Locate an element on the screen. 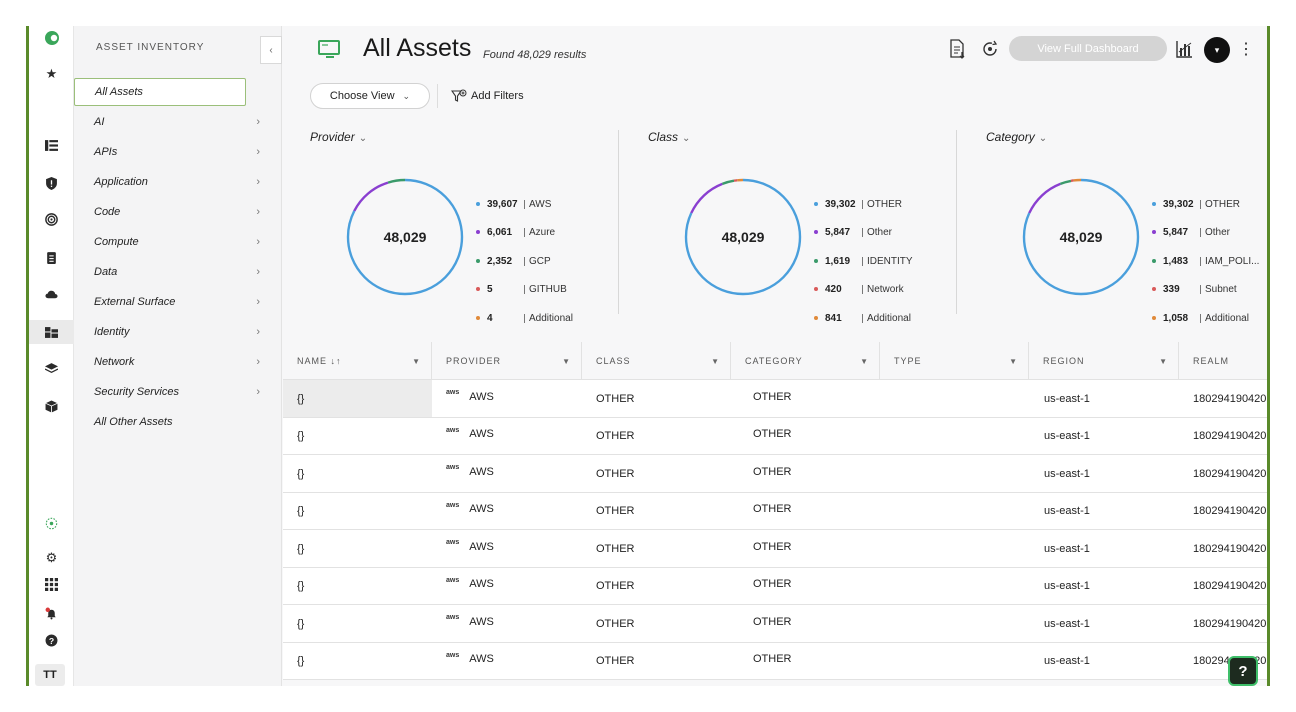 This screenshot has height=712, width=1296. nav-item-external-surface: External Surface › is located at coordinates (180, 302).